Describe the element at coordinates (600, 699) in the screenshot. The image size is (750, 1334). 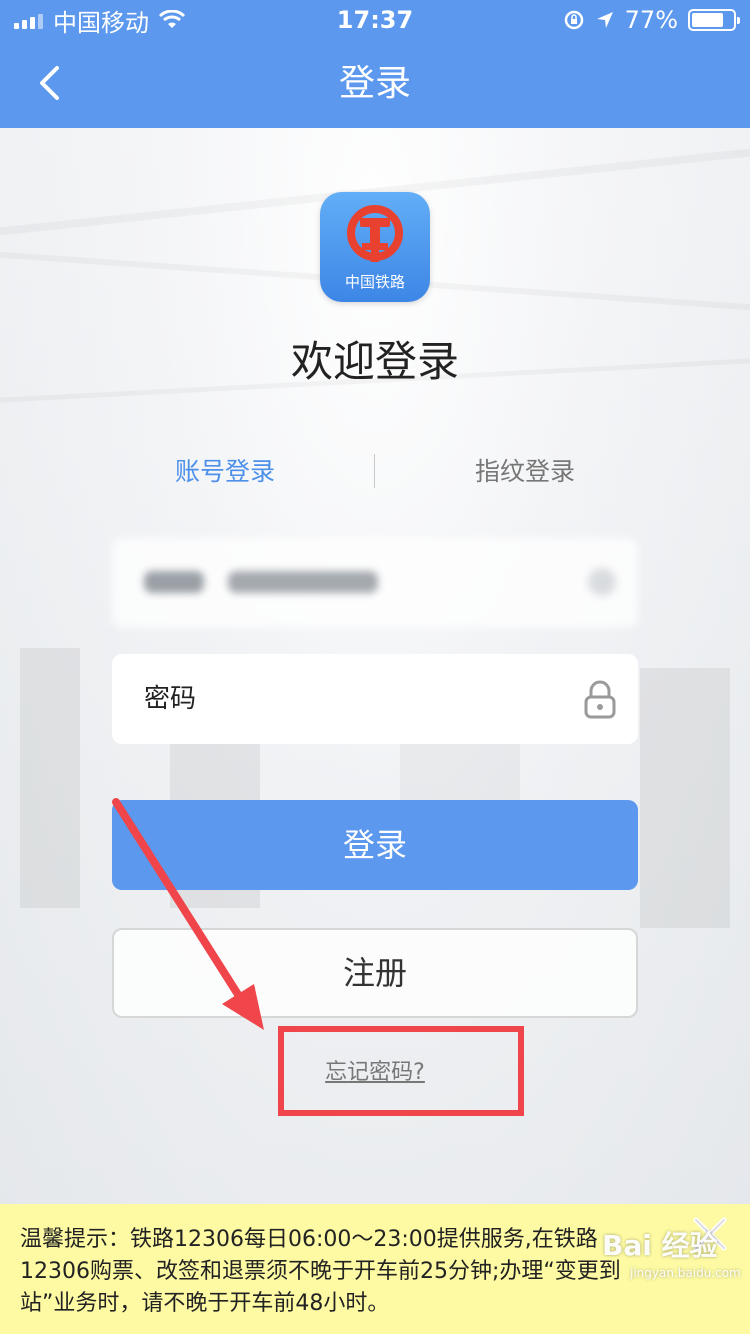
I see `lock-icon` at that location.